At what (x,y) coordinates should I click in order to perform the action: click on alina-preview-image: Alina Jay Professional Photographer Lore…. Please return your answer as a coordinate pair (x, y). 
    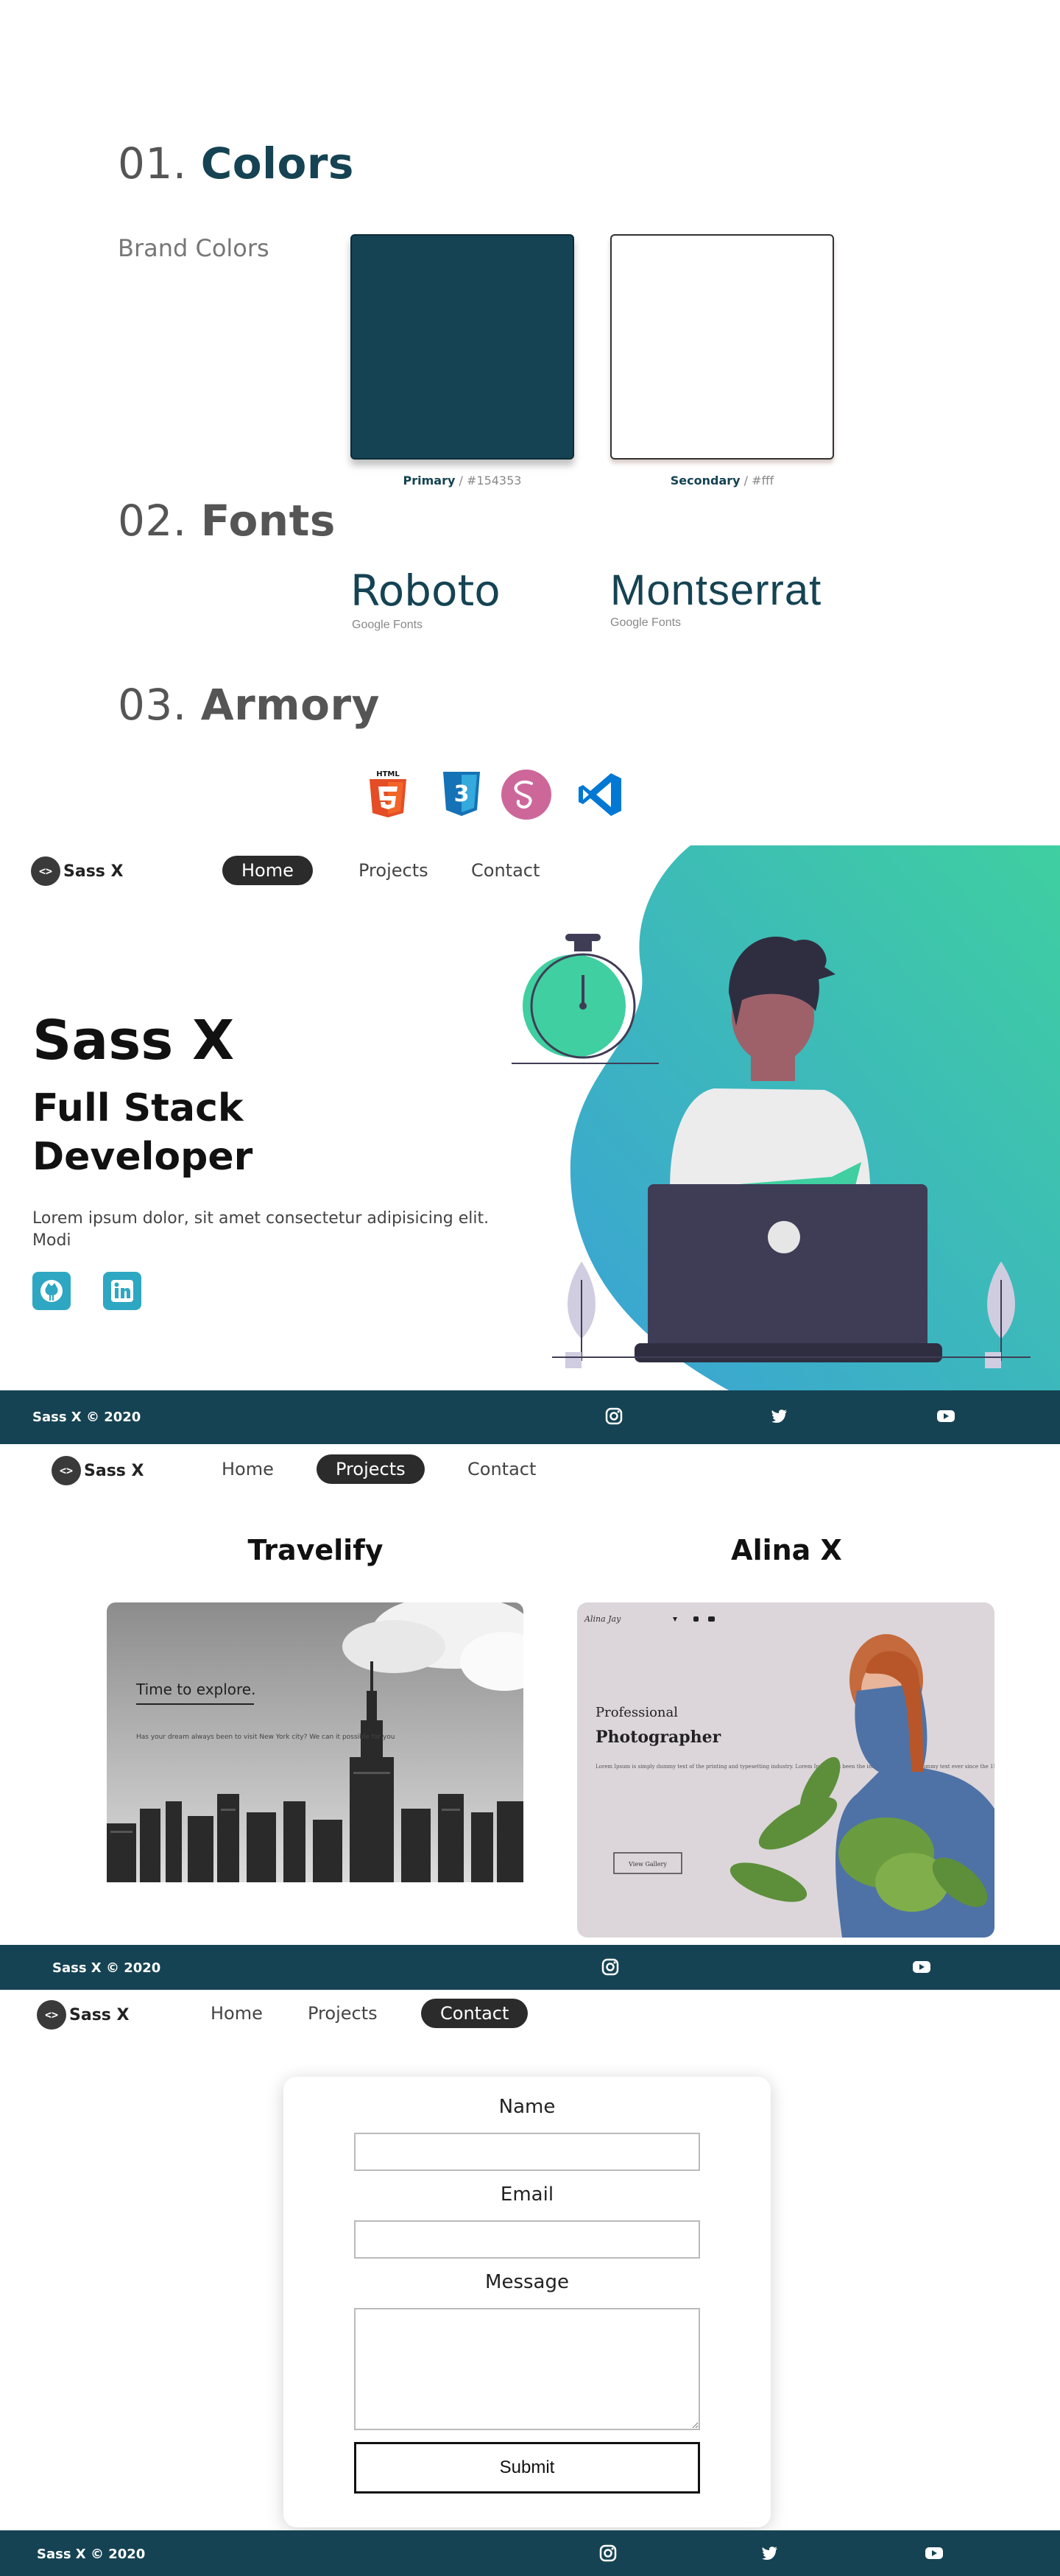
    Looking at the image, I should click on (785, 1770).